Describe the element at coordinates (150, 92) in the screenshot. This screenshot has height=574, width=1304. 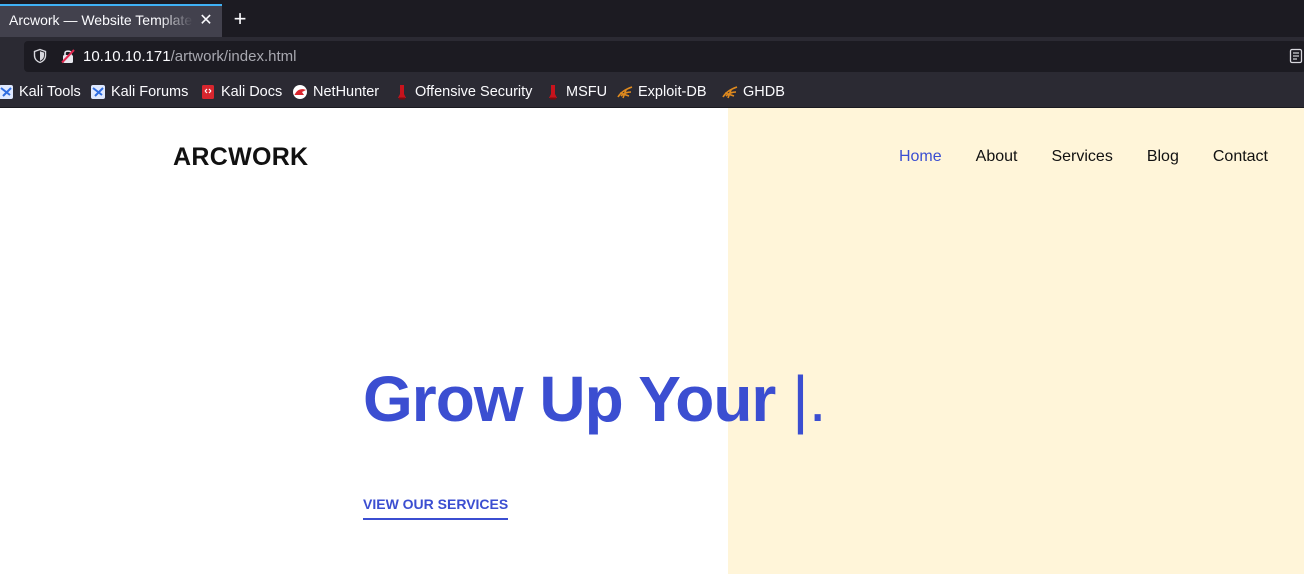
I see `bookmark-label: Kali Forums` at that location.